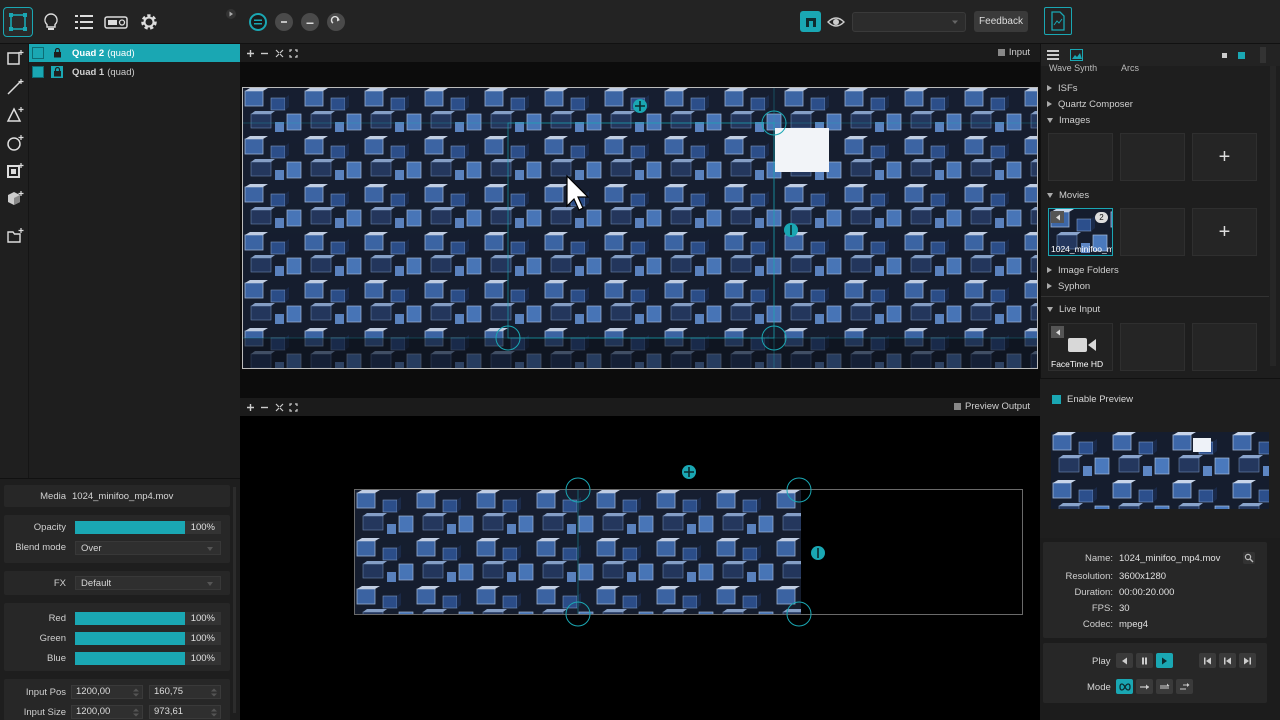  I want to click on green-slider: 100%, so click(148, 638).